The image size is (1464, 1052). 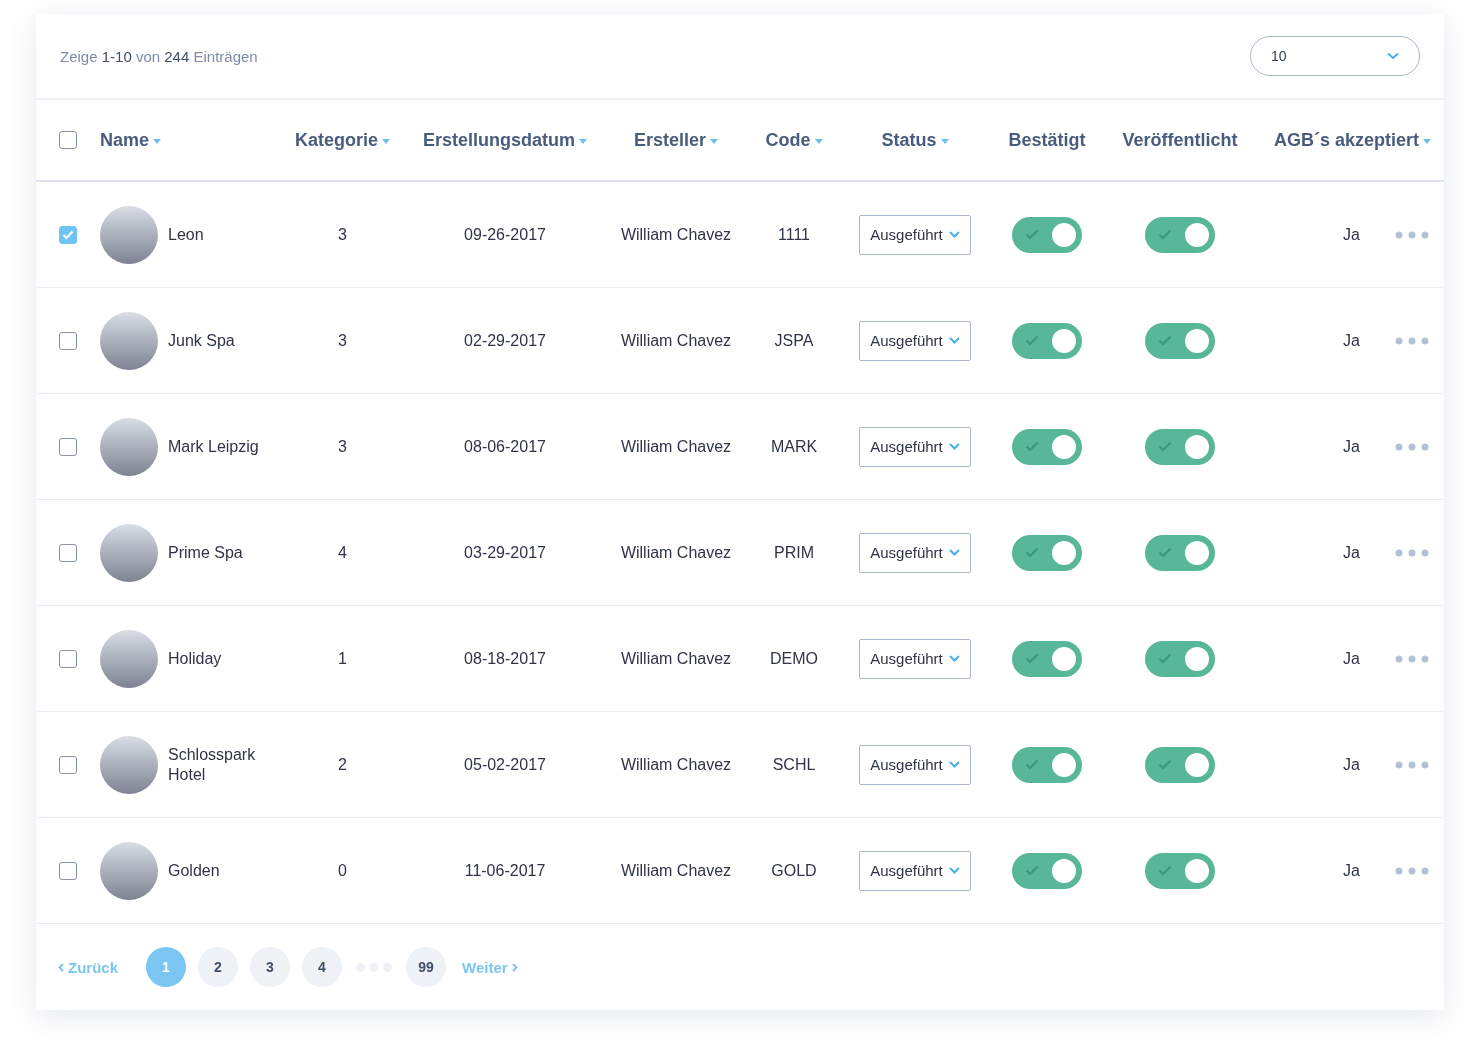 I want to click on sortable-column-header: Code, so click(x=794, y=140).